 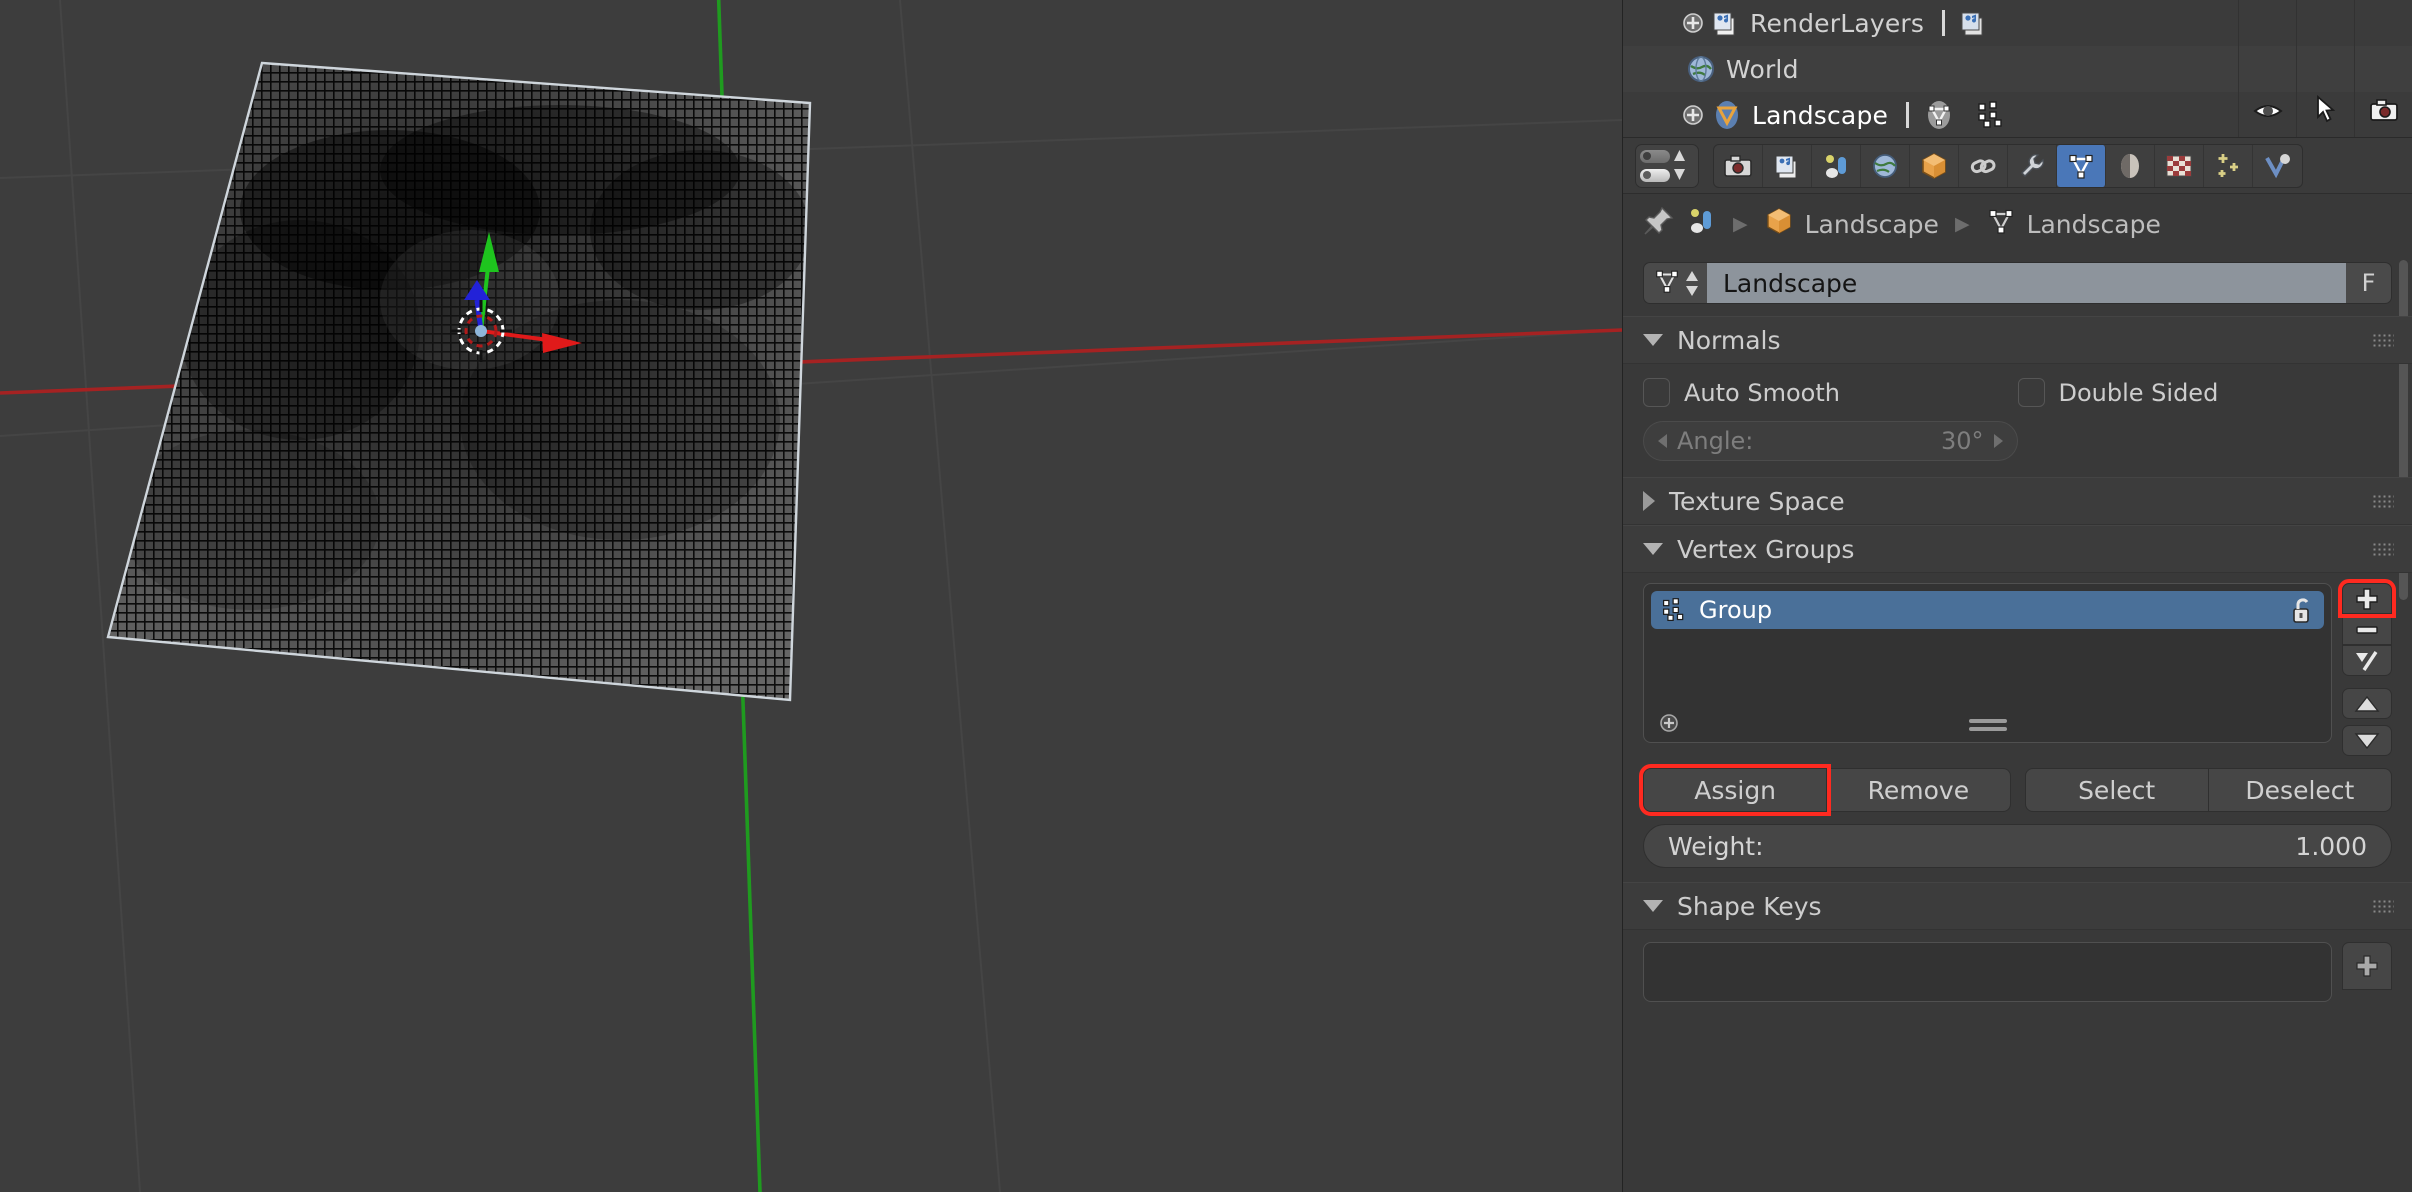 I want to click on weight-field: Weight: 1.000, so click(x=2017, y=846).